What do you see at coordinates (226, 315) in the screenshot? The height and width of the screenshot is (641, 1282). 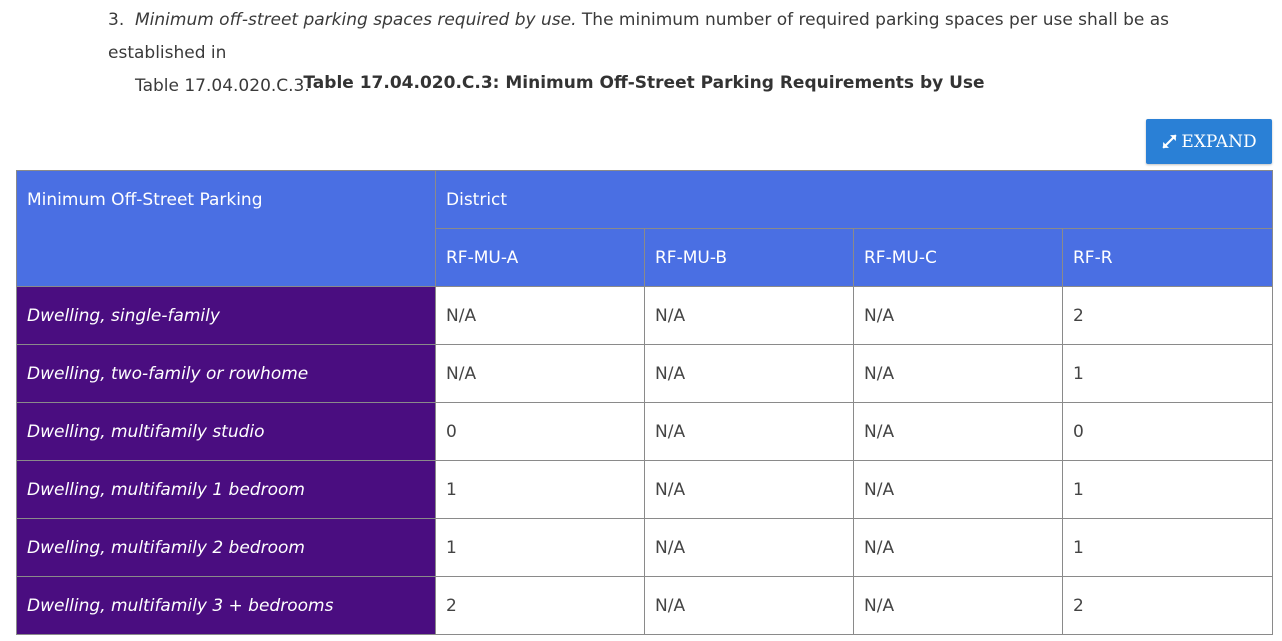 I see `use-cell: Dwelling, single-family` at bounding box center [226, 315].